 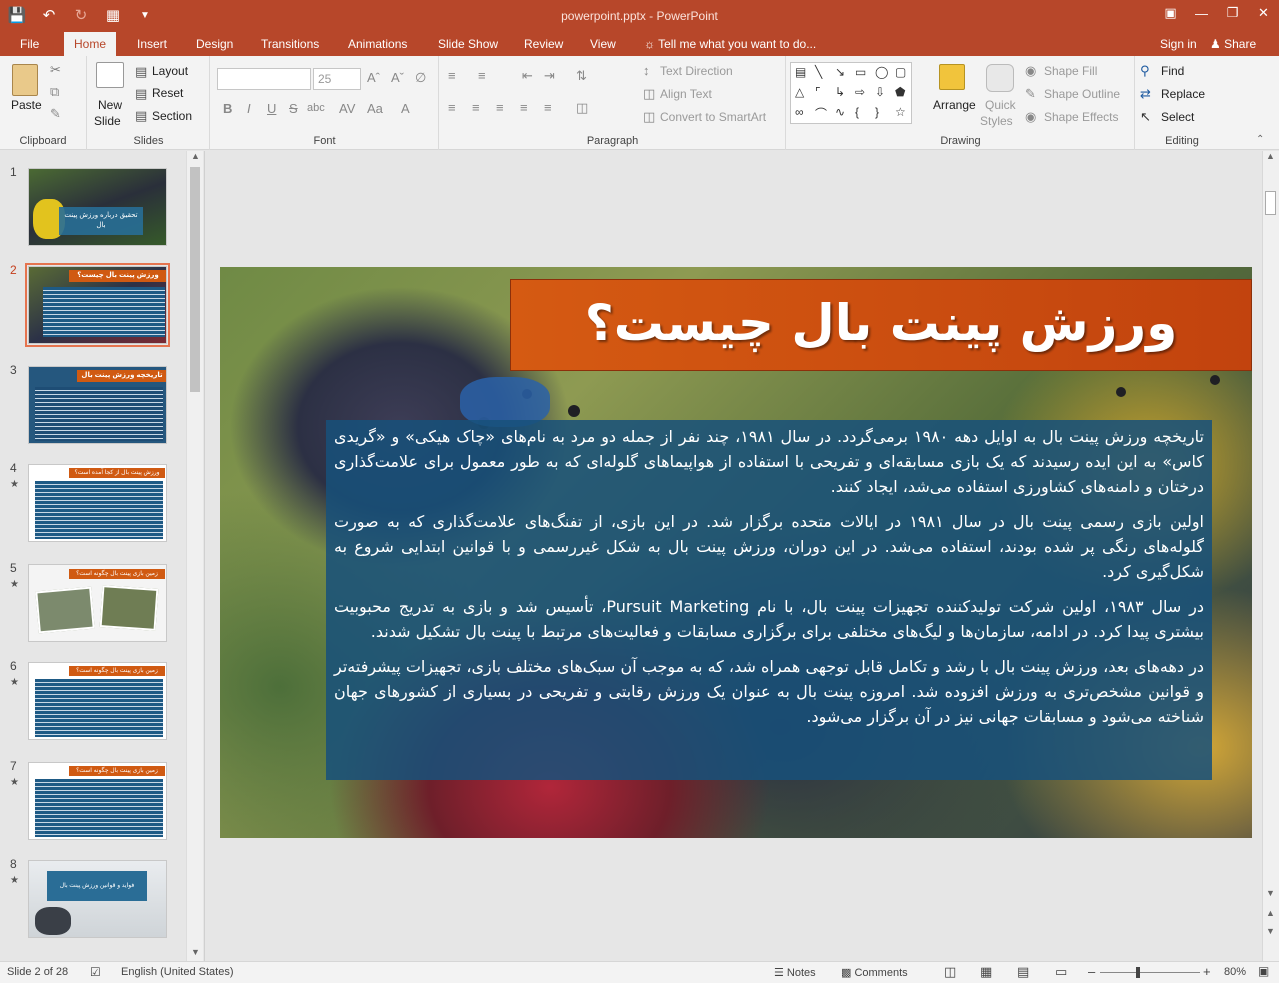 I want to click on align-text-button: Align Text, so click(x=686, y=94).